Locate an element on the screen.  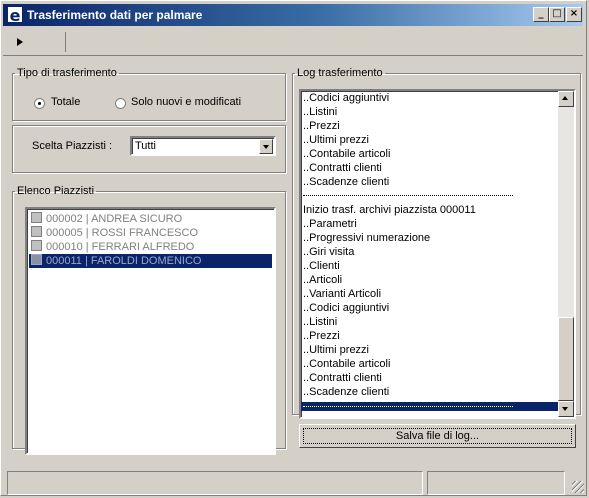
chevron-down-icon is located at coordinates (266, 147).